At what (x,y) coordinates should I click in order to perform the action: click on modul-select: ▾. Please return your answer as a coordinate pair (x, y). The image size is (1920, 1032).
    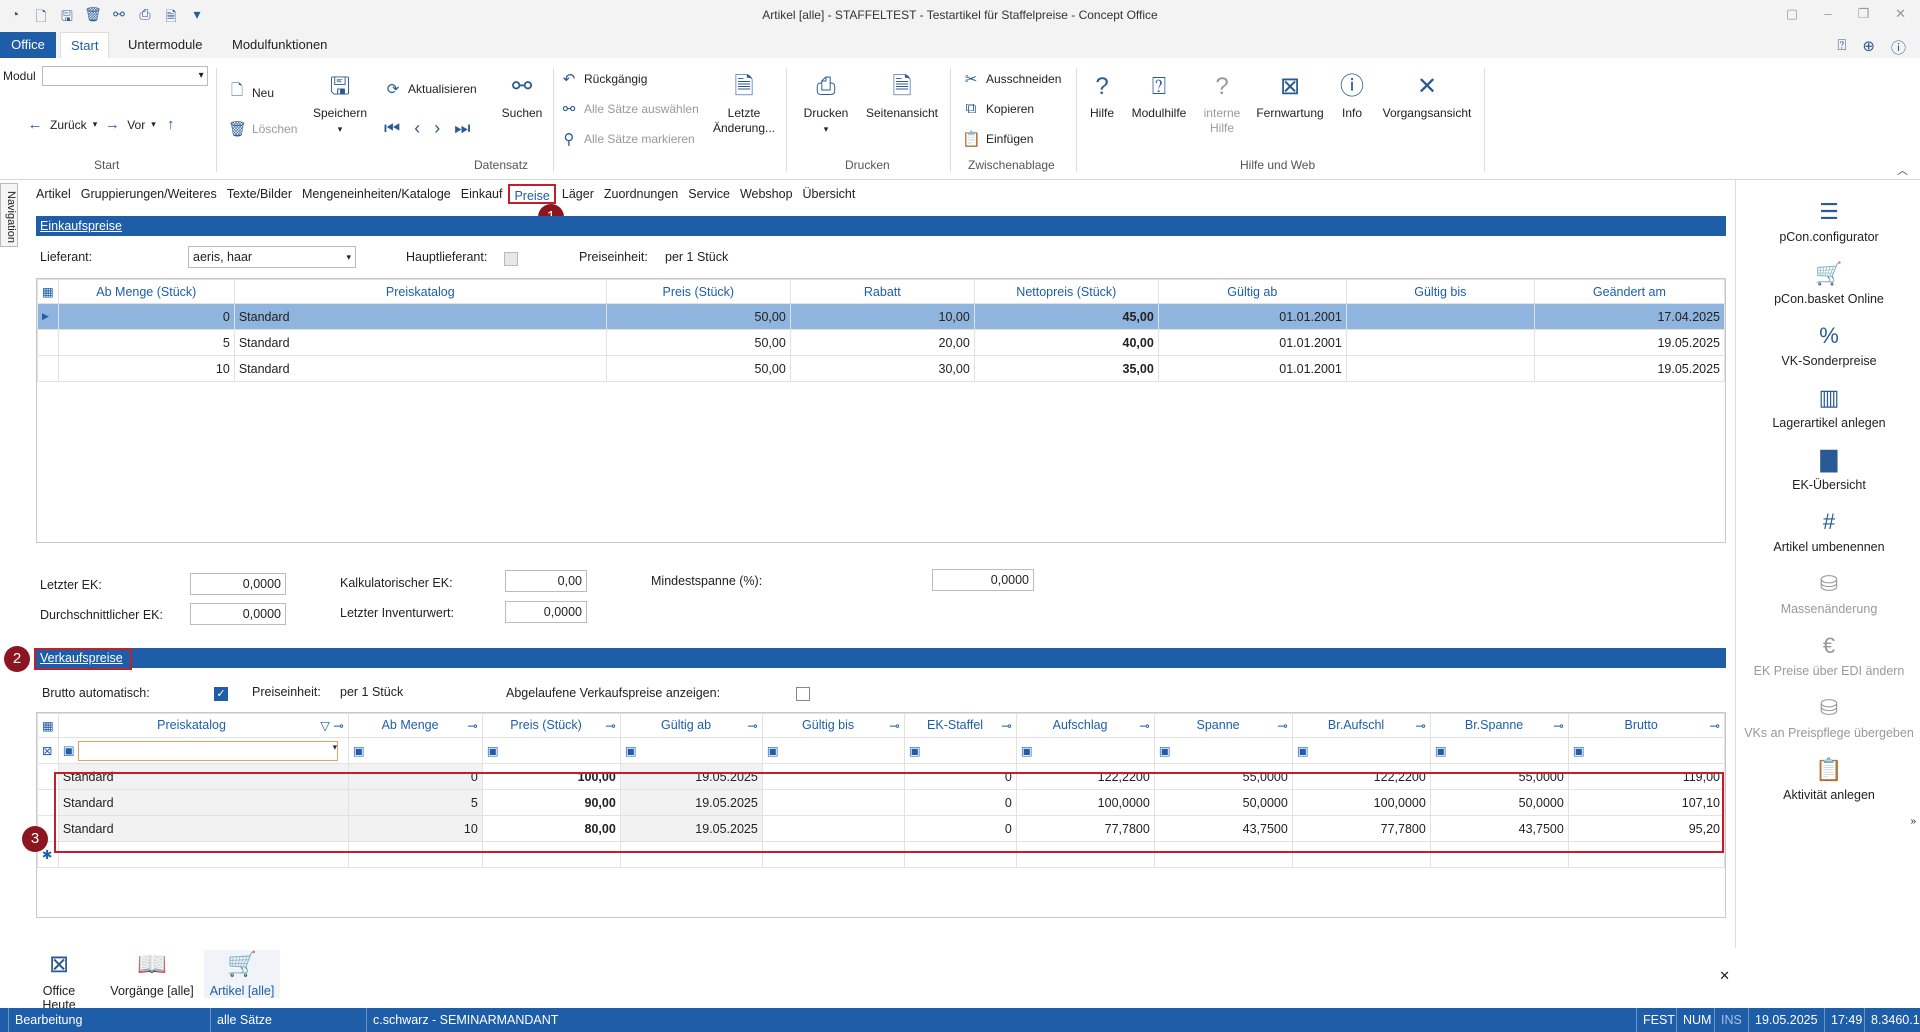
    Looking at the image, I should click on (124, 76).